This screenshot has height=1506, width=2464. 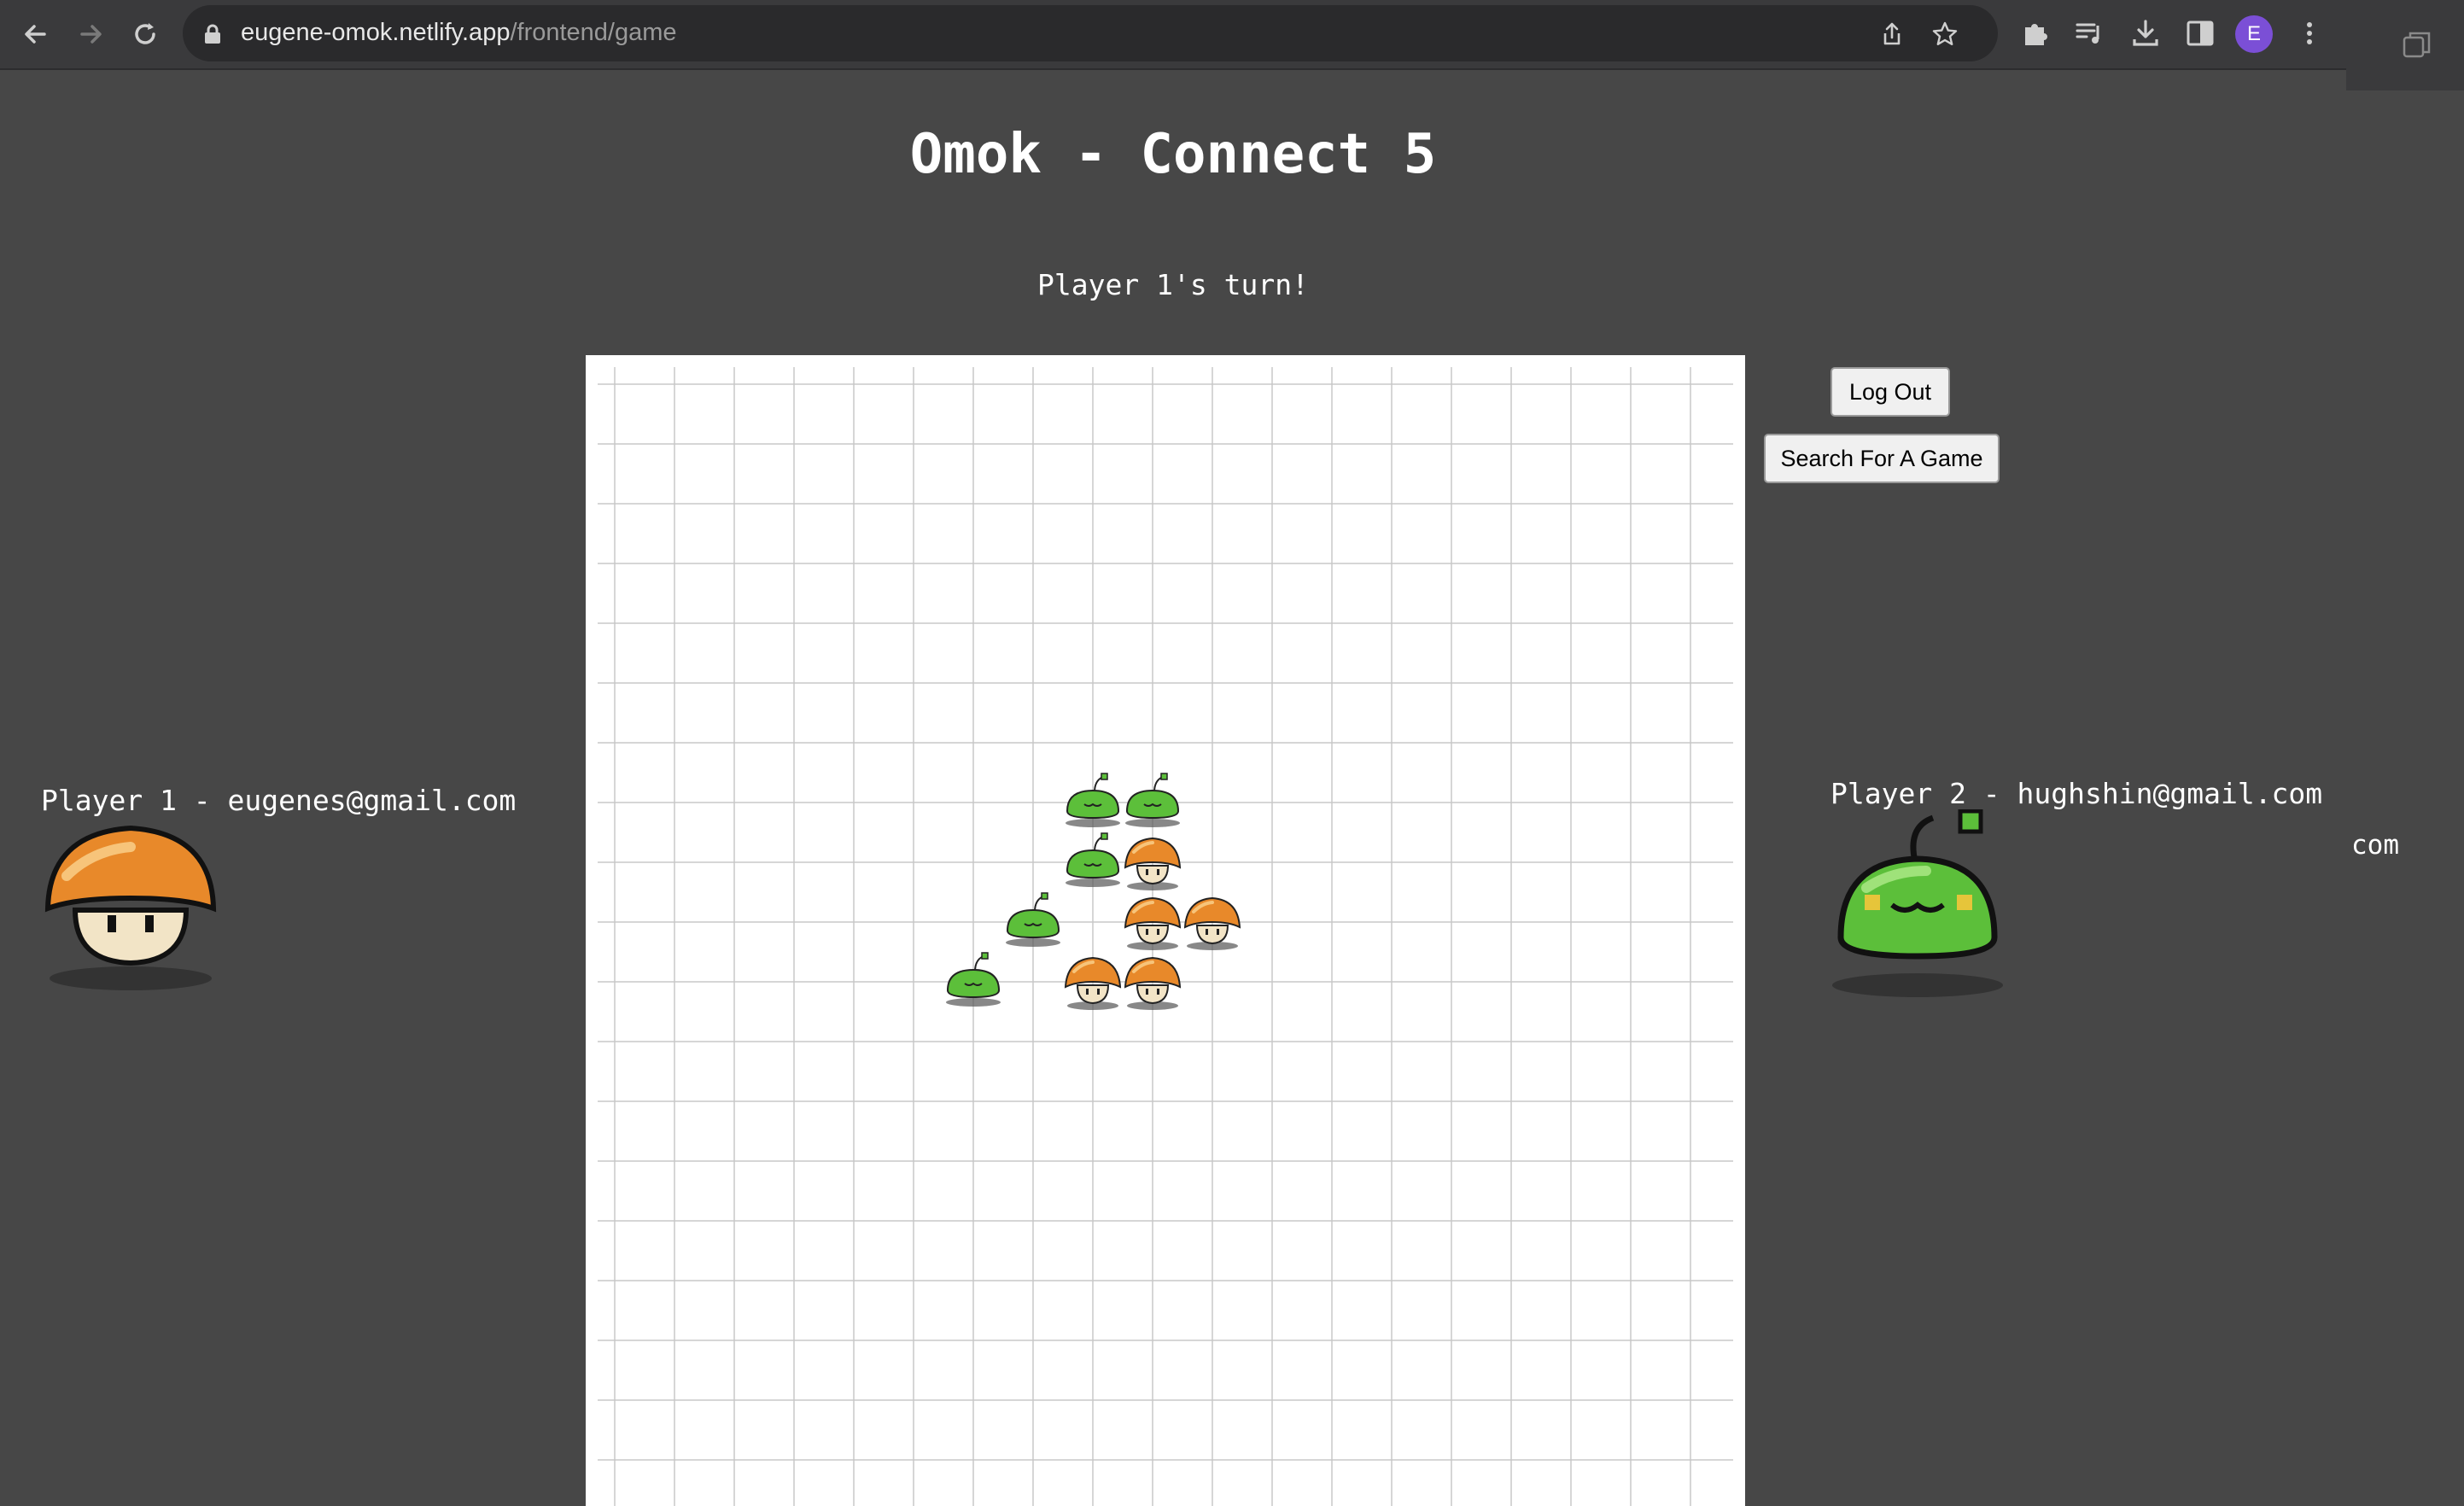 I want to click on browser-toolbar: eugene-omok.netlify.app/frontend/game E, so click(x=1173, y=35).